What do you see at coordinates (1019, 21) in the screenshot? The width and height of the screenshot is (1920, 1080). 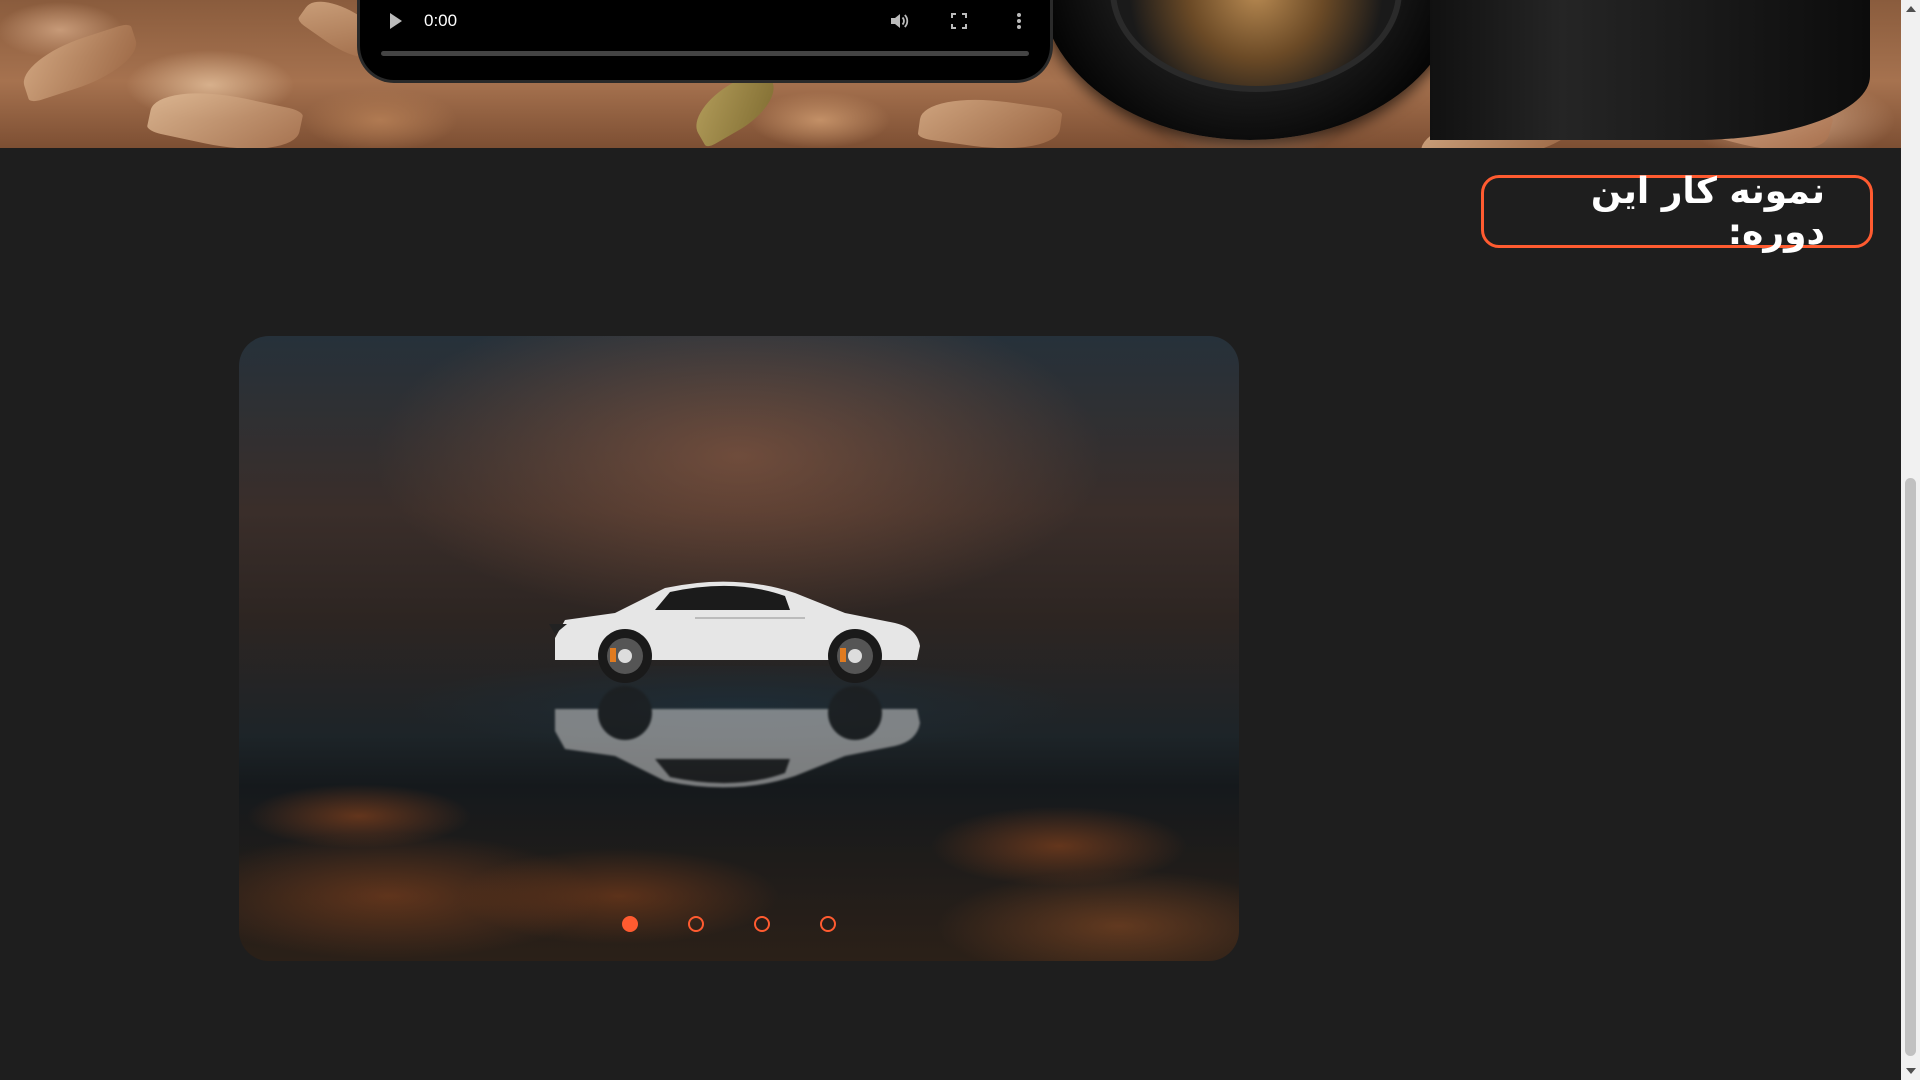 I see `more-options-icon` at bounding box center [1019, 21].